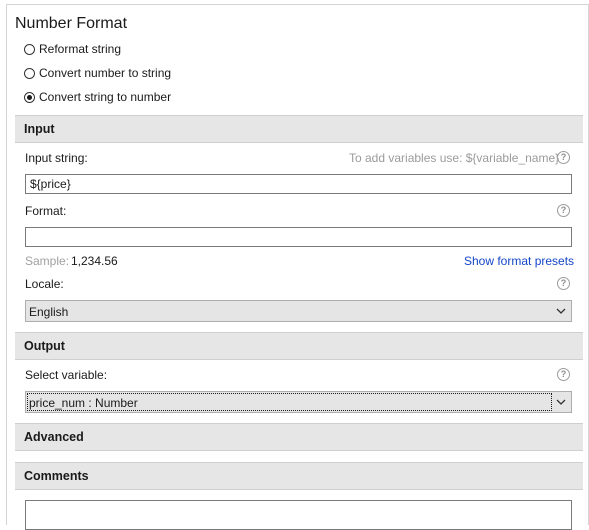  I want to click on section-title: Comments, so click(56, 476).